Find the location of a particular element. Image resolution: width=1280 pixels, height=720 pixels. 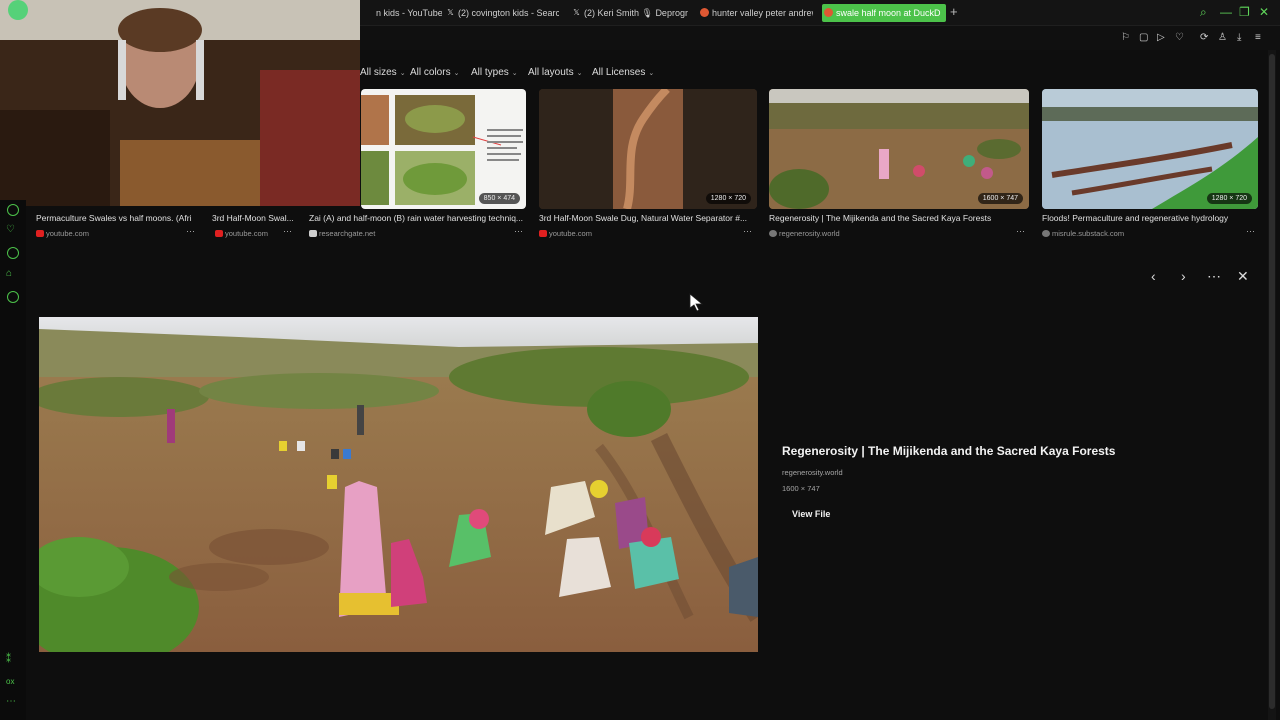

filter-layouts: All layouts ⌄ is located at coordinates (555, 73).